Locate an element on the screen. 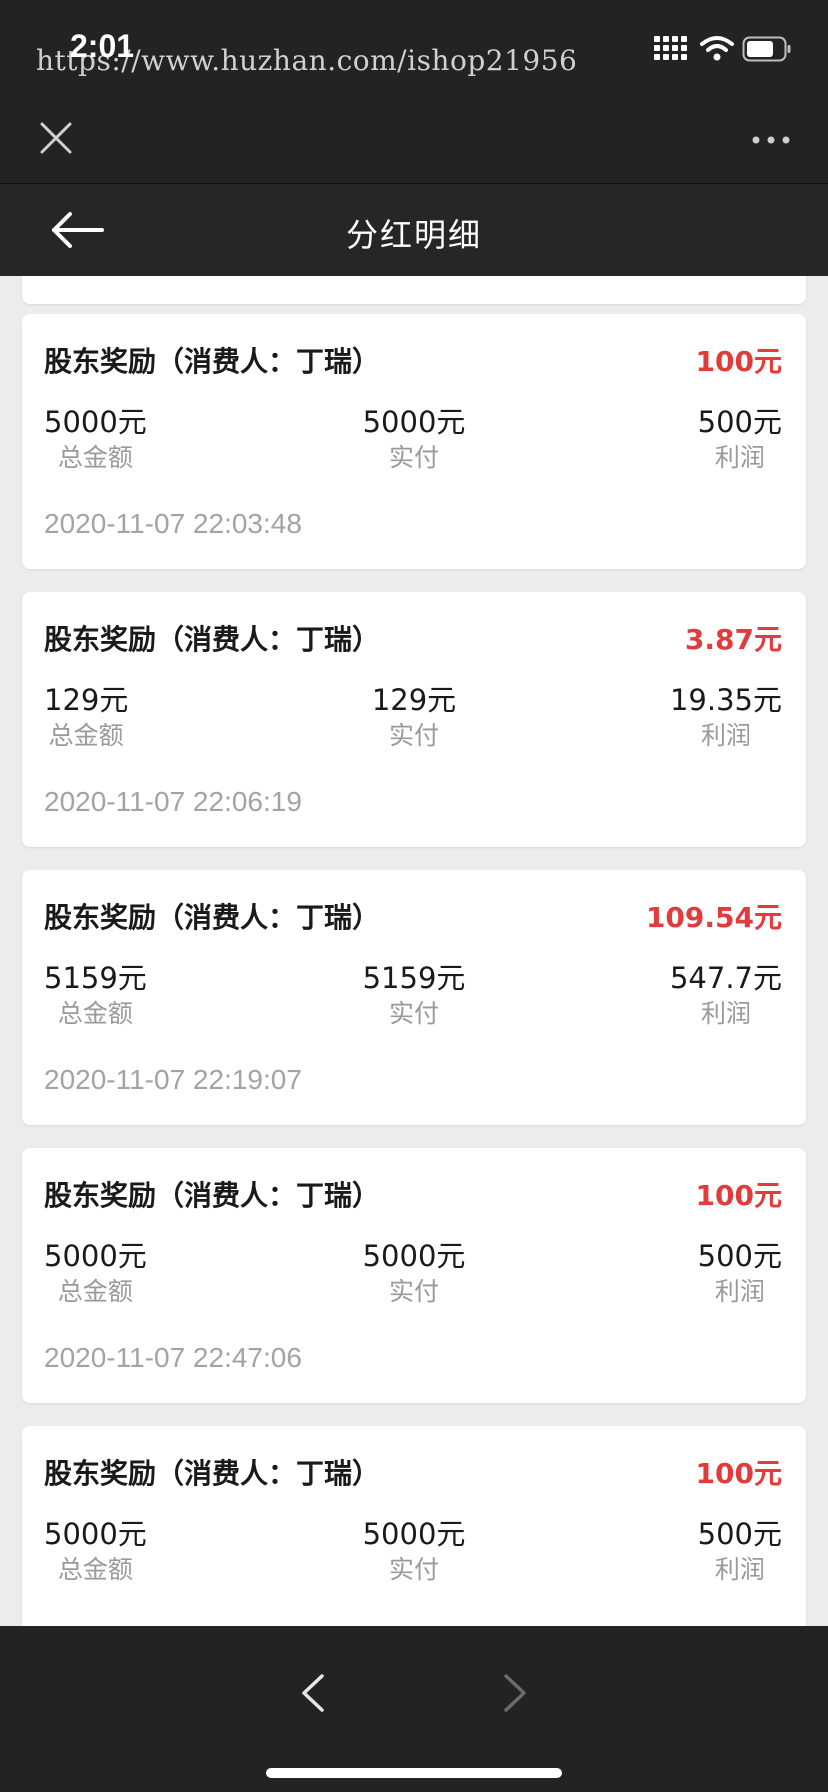 The width and height of the screenshot is (828, 1792). chevron-right-icon is located at coordinates (515, 1693).